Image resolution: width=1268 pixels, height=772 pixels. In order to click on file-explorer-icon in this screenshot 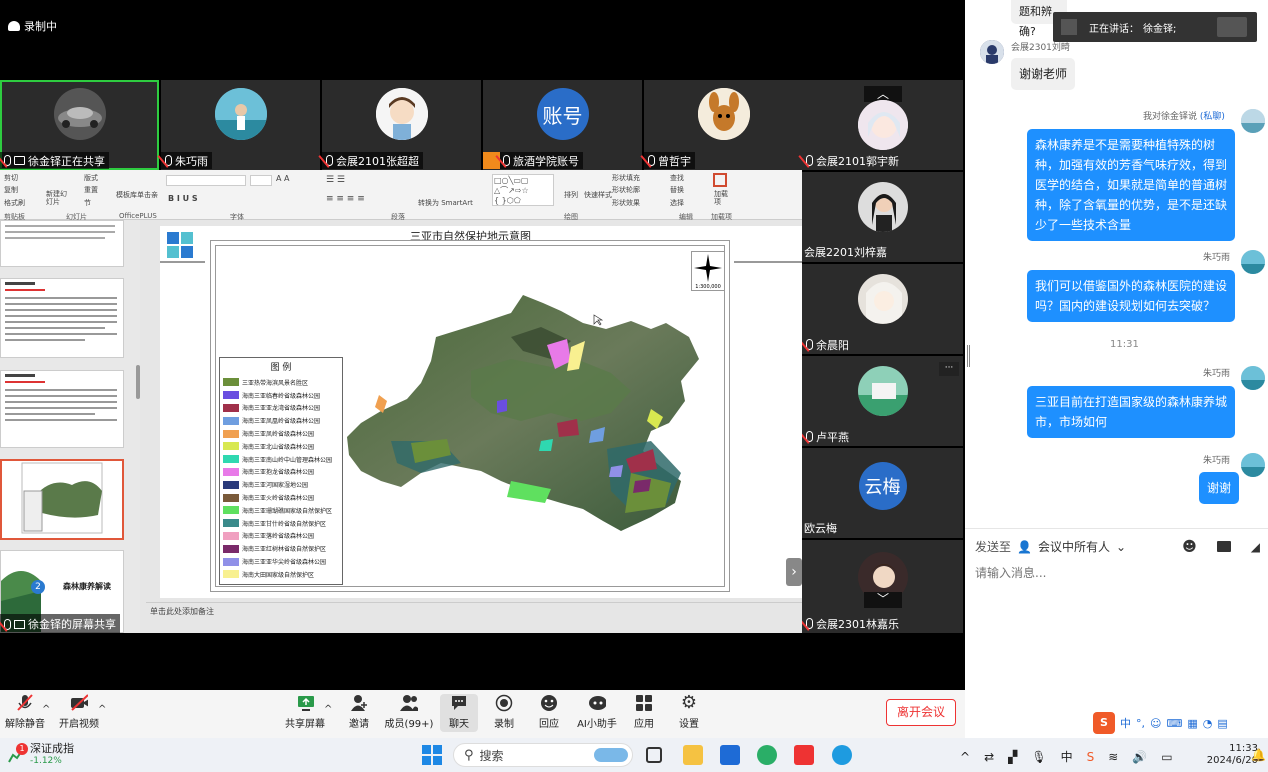, I will do `click(693, 755)`.